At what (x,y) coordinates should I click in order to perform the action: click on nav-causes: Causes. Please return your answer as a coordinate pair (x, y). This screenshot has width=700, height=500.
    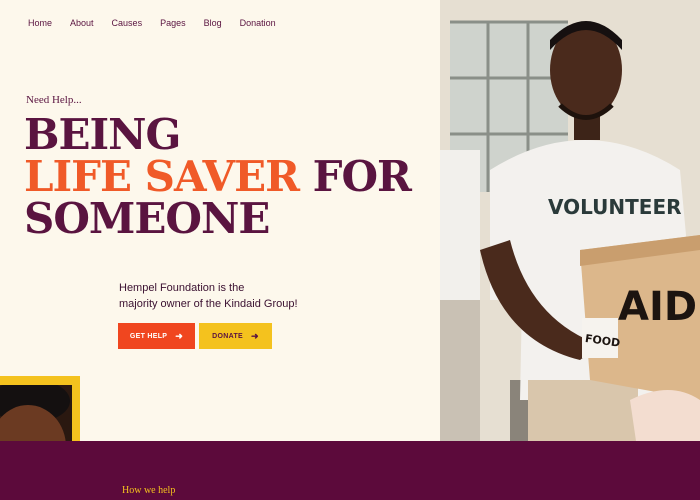
    Looking at the image, I should click on (127, 23).